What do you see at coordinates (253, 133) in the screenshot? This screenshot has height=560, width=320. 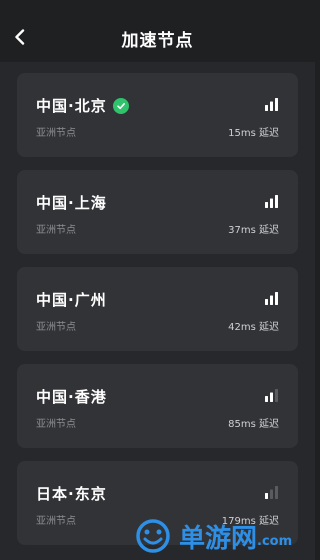 I see `node-latency: 15ms 延迟` at bounding box center [253, 133].